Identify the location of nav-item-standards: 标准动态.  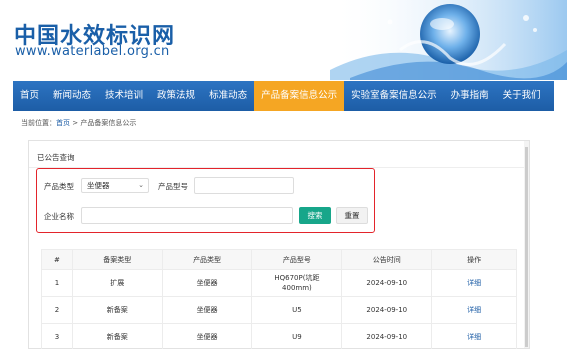
(228, 96).